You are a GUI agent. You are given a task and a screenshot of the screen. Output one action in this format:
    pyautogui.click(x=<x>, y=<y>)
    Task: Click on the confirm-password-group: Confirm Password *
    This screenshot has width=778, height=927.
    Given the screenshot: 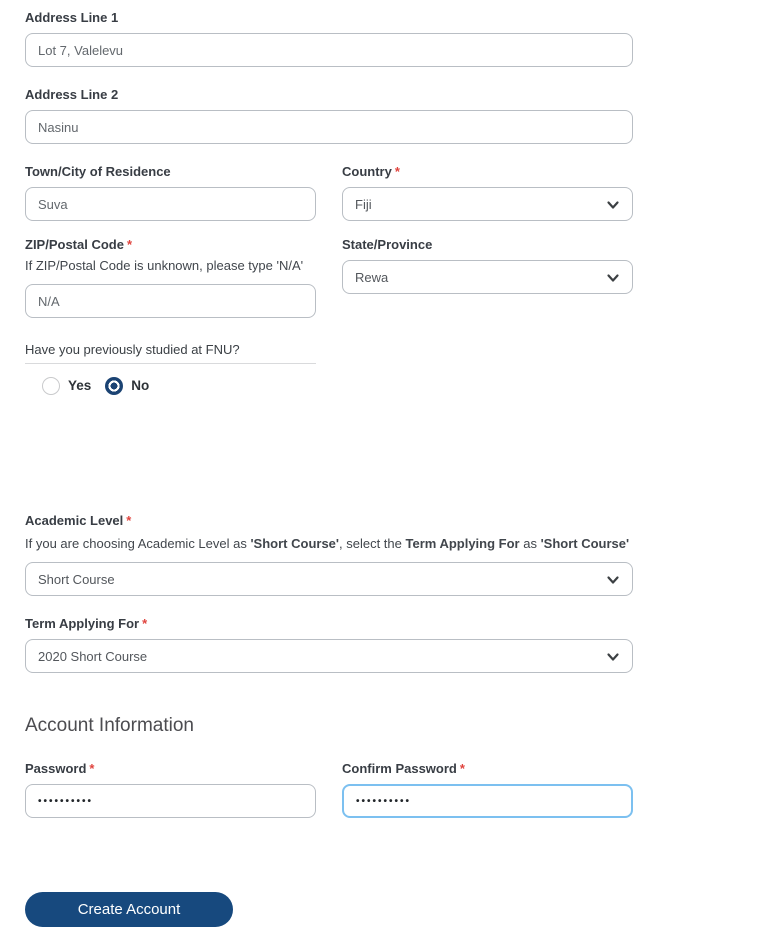 What is the action you would take?
    pyautogui.click(x=487, y=789)
    